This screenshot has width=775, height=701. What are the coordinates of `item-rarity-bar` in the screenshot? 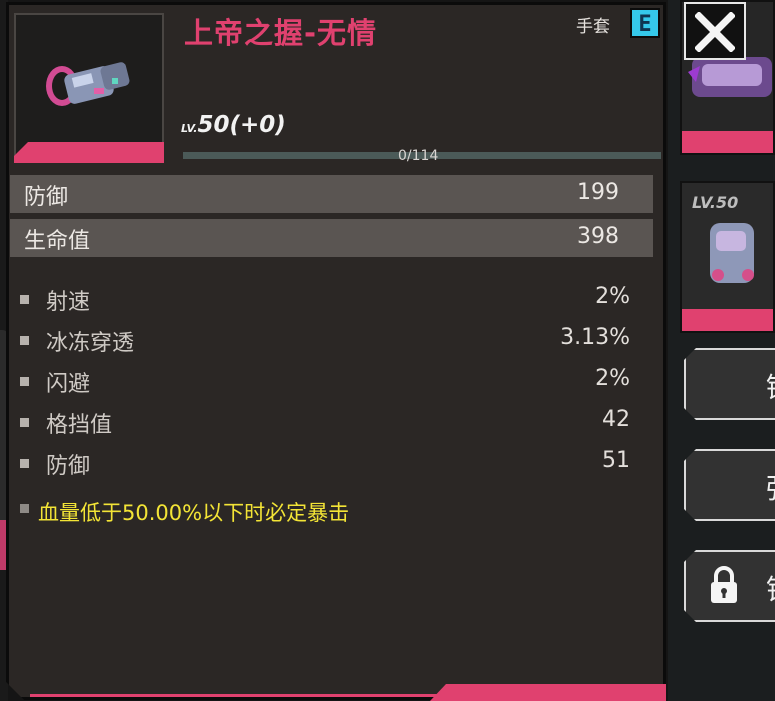 It's located at (89, 152).